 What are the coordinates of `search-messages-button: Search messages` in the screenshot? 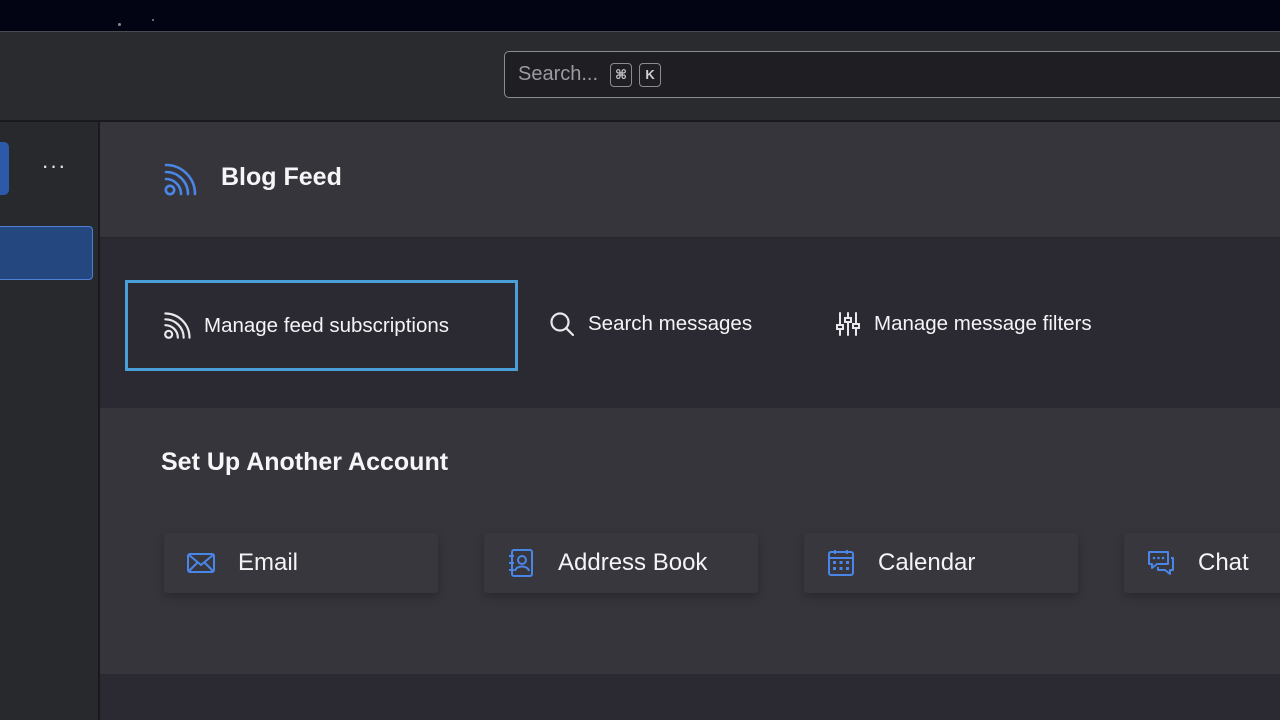 It's located at (650, 324).